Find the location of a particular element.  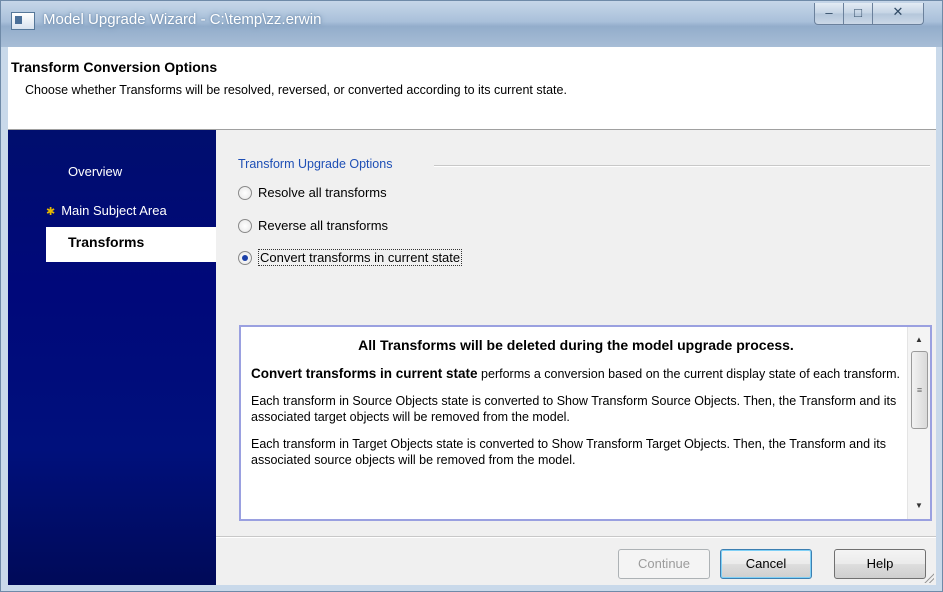

radio-label: Reverse all transforms is located at coordinates (323, 225).